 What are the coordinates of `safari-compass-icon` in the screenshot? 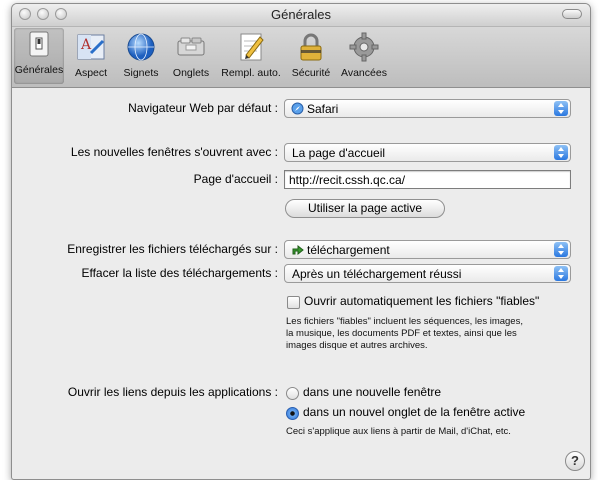 It's located at (297, 108).